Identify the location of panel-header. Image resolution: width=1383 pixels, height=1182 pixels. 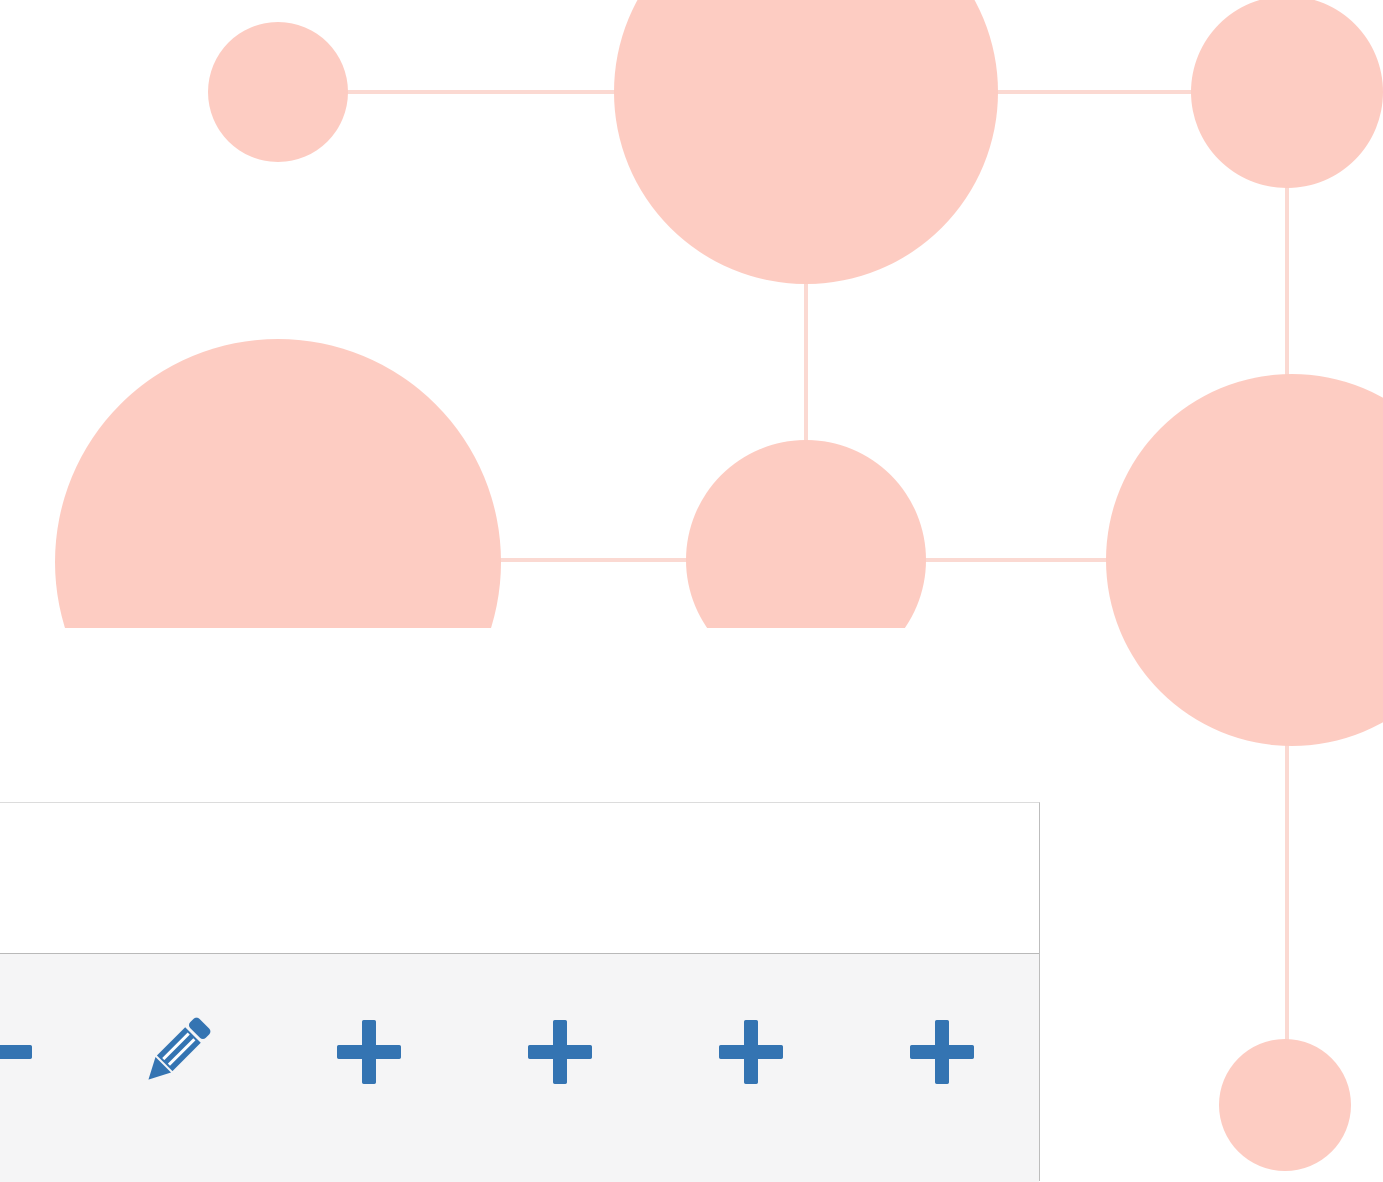
(519, 878).